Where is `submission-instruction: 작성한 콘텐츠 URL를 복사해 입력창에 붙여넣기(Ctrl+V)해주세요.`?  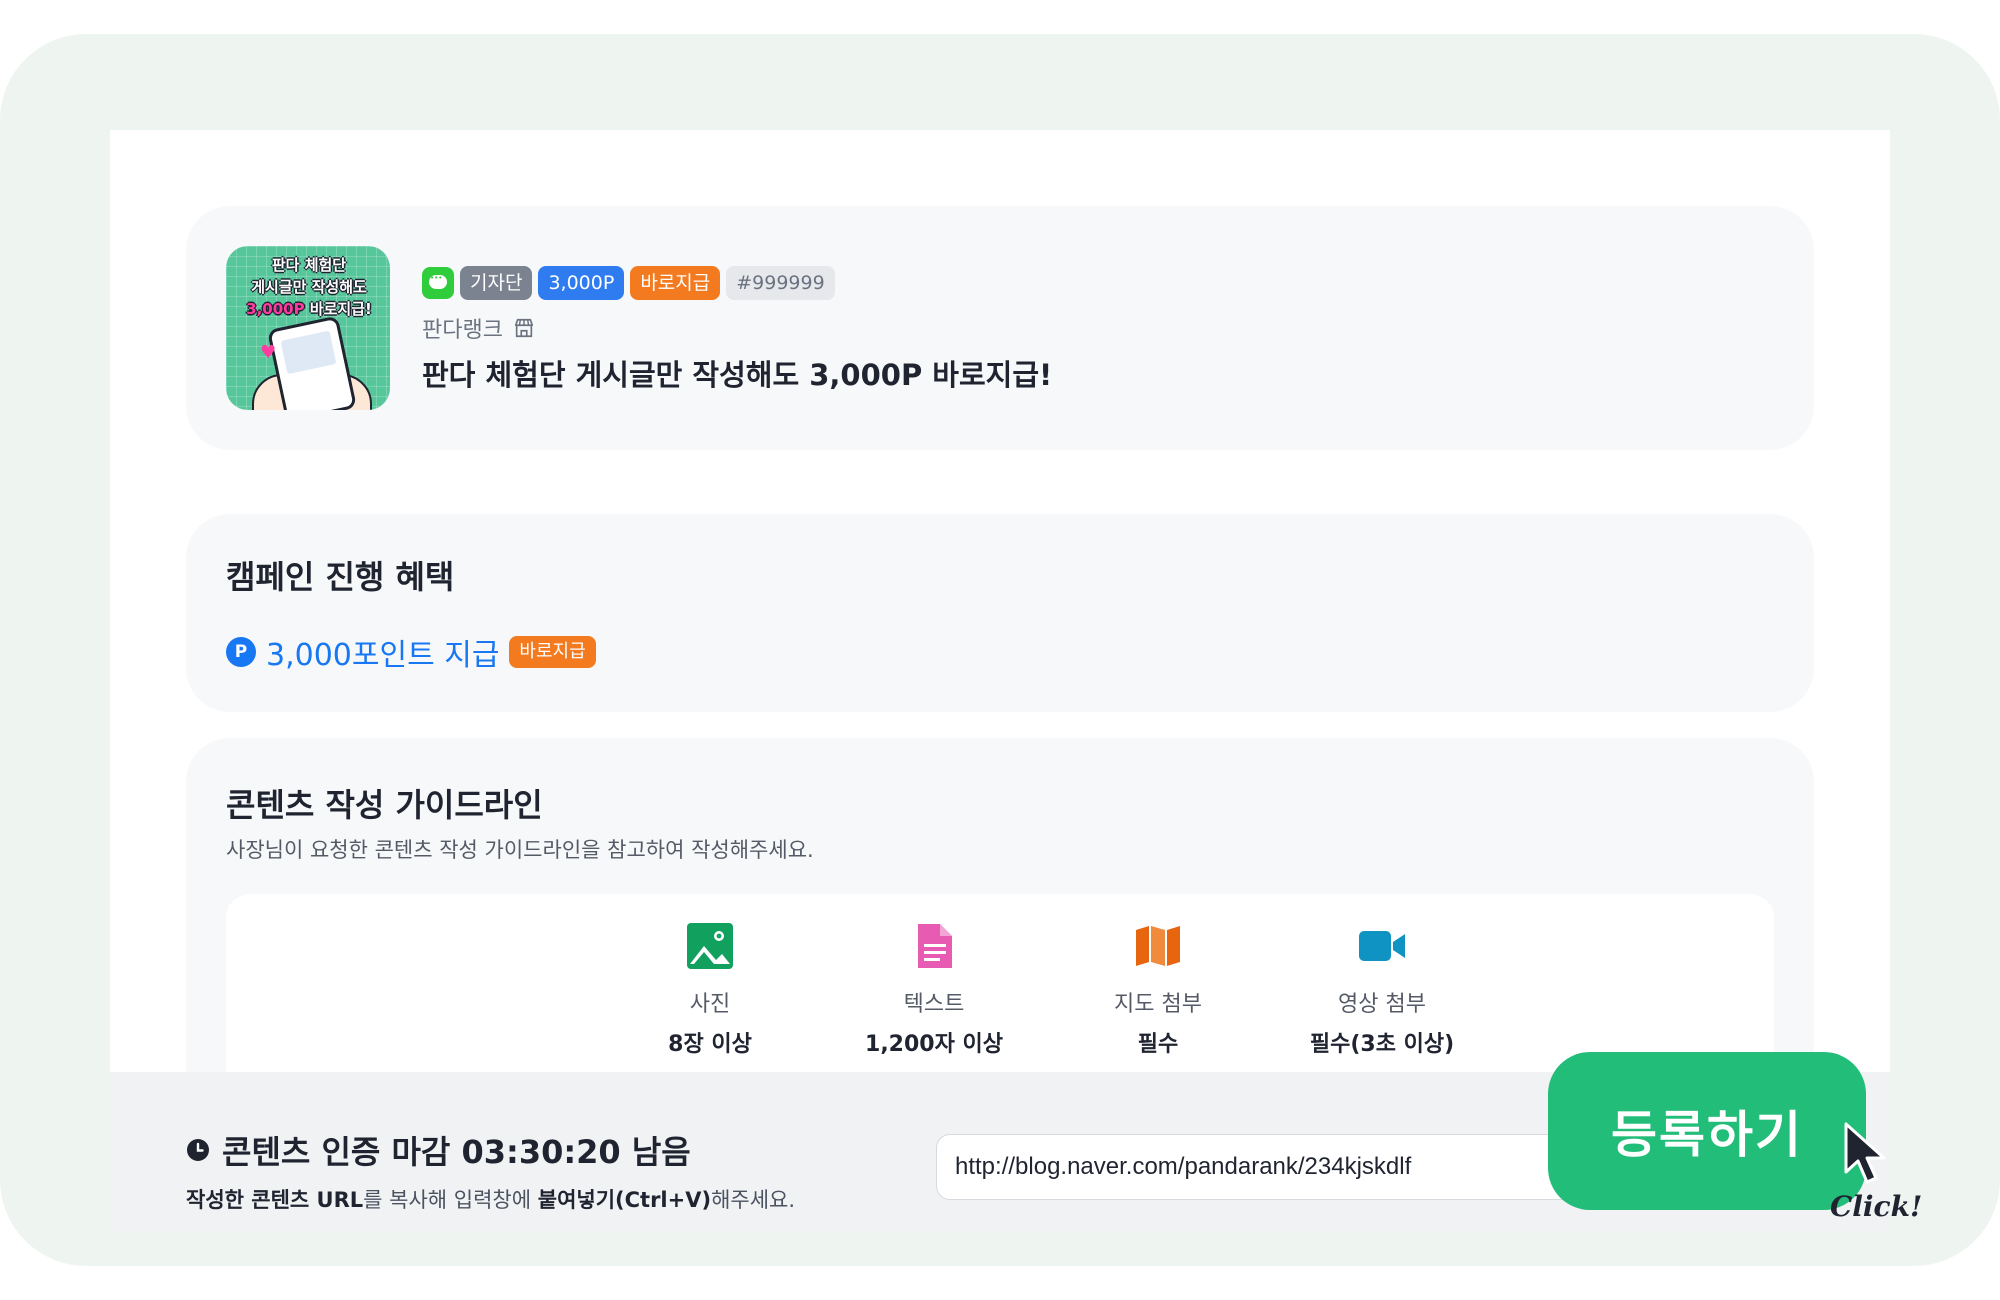 submission-instruction: 작성한 콘텐츠 URL를 복사해 입력창에 붙여넣기(Ctrl+V)해주세요. is located at coordinates (490, 1199).